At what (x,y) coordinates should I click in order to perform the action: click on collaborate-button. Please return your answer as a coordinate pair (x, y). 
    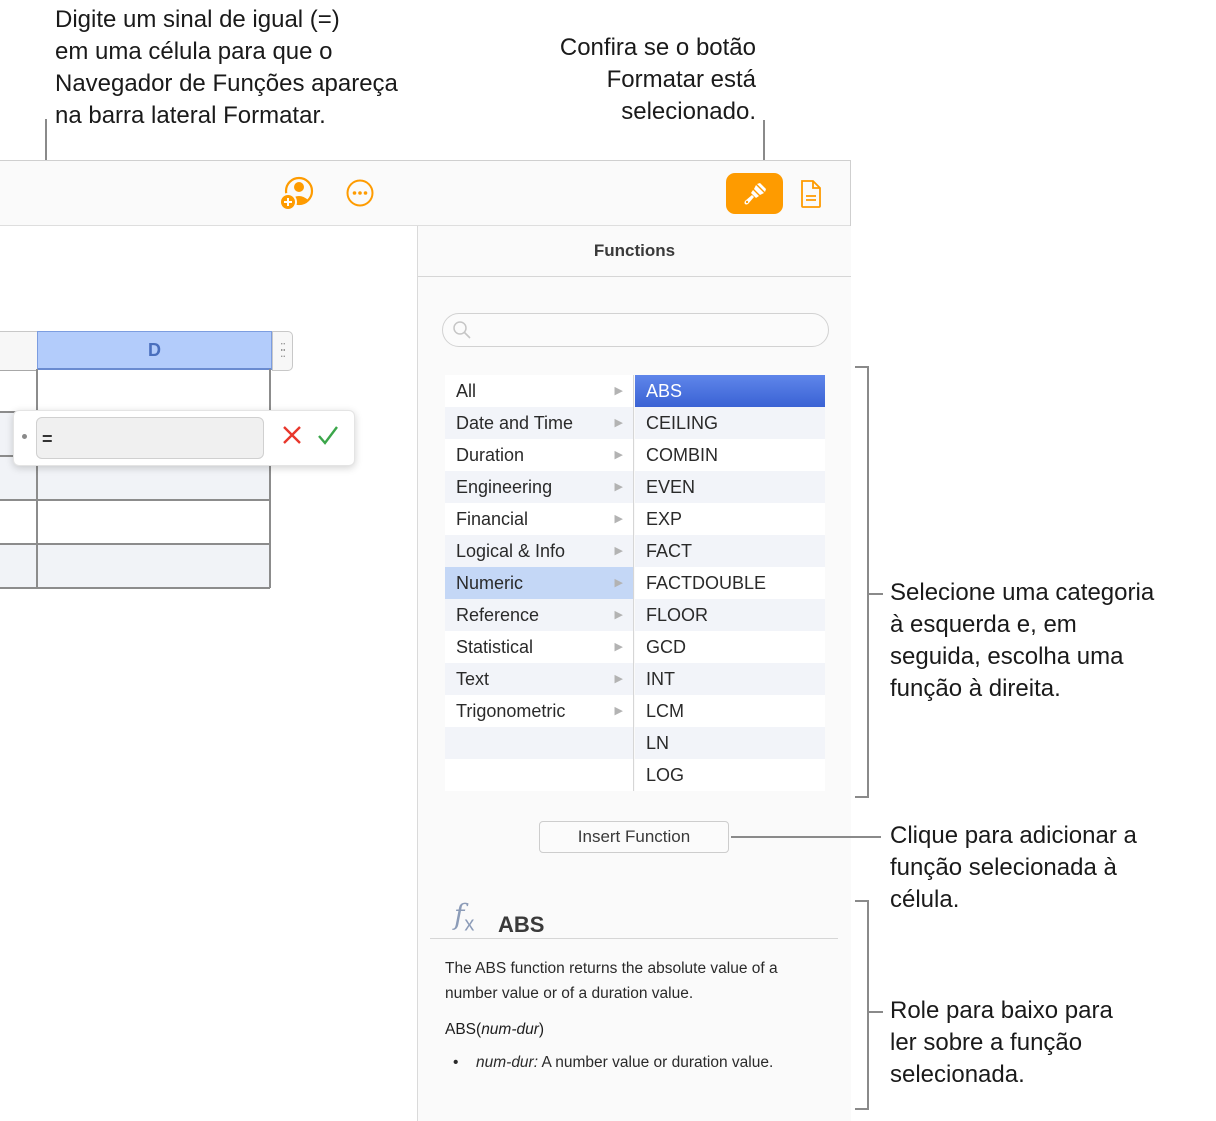
    Looking at the image, I should click on (297, 194).